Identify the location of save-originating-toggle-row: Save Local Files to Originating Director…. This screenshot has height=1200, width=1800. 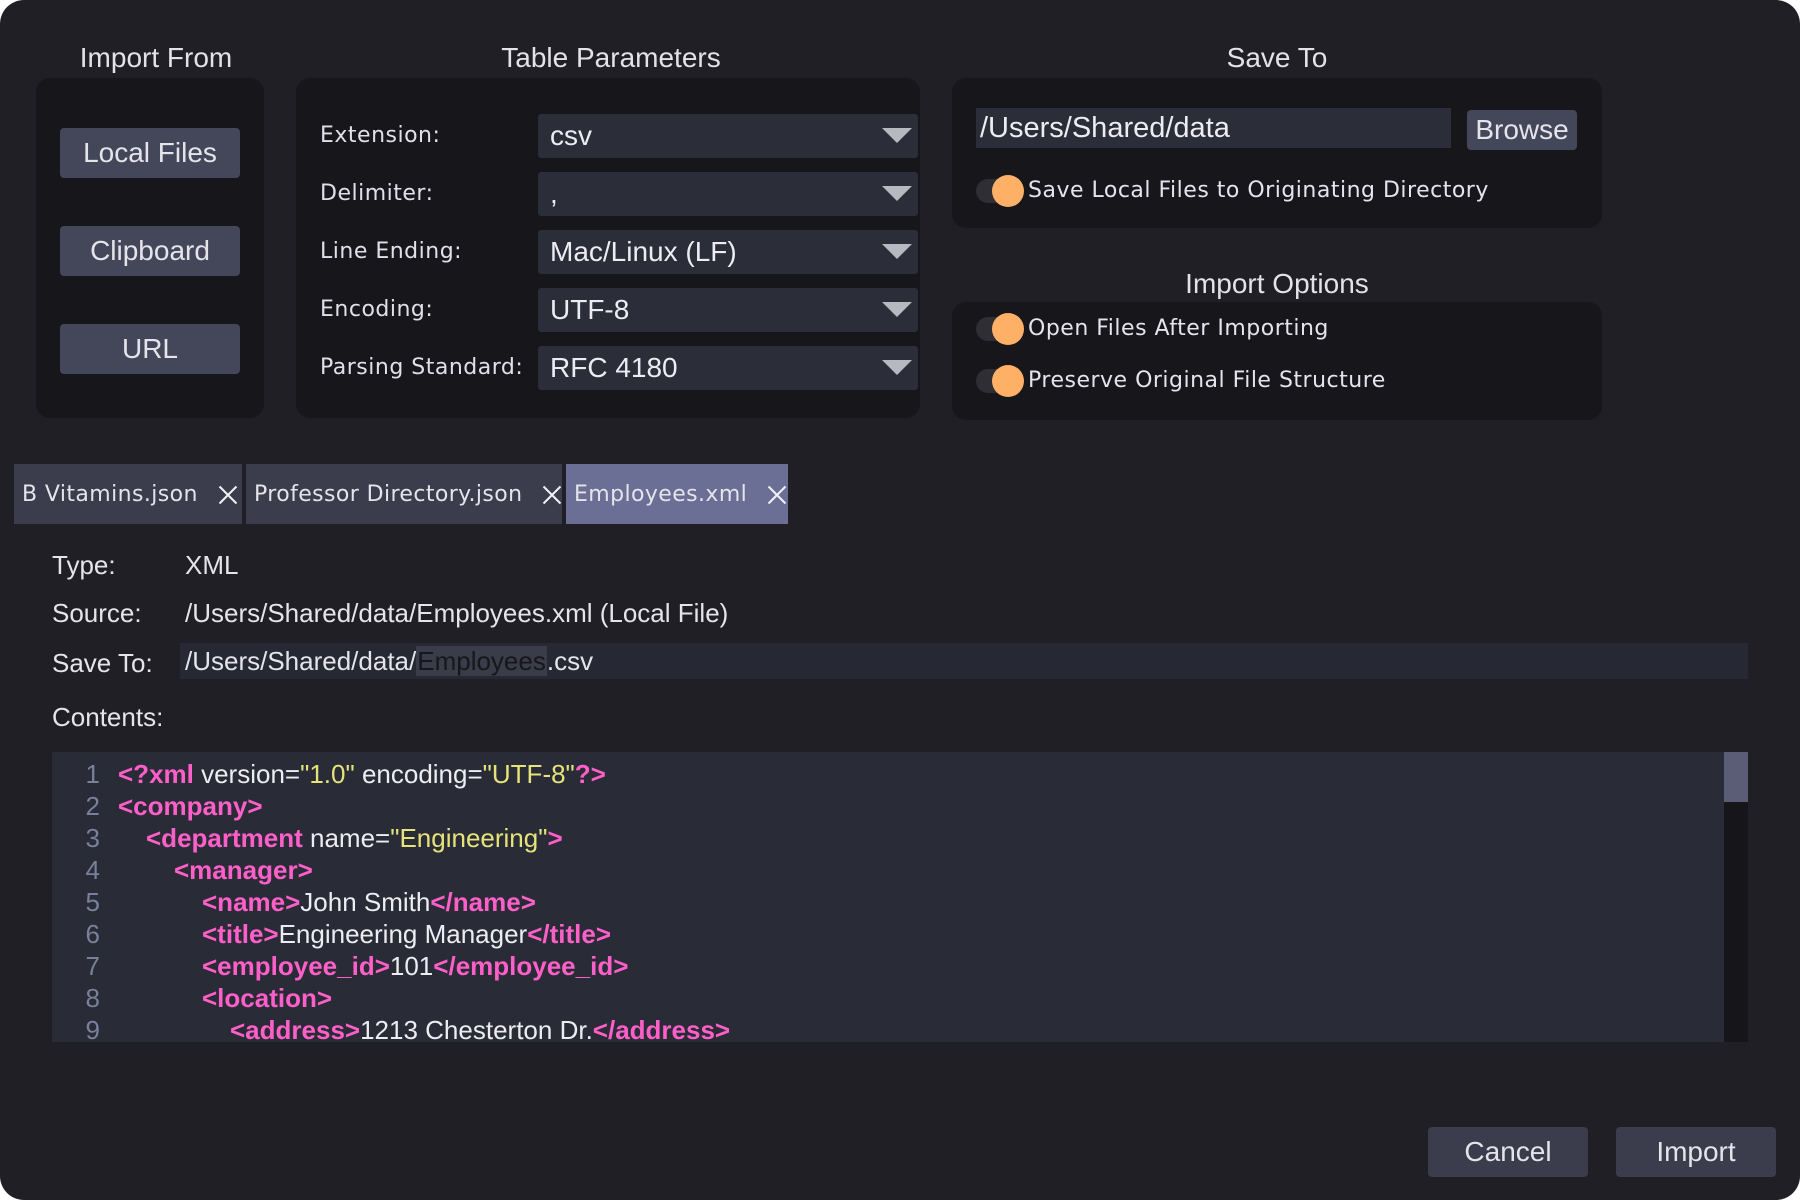
(1276, 191).